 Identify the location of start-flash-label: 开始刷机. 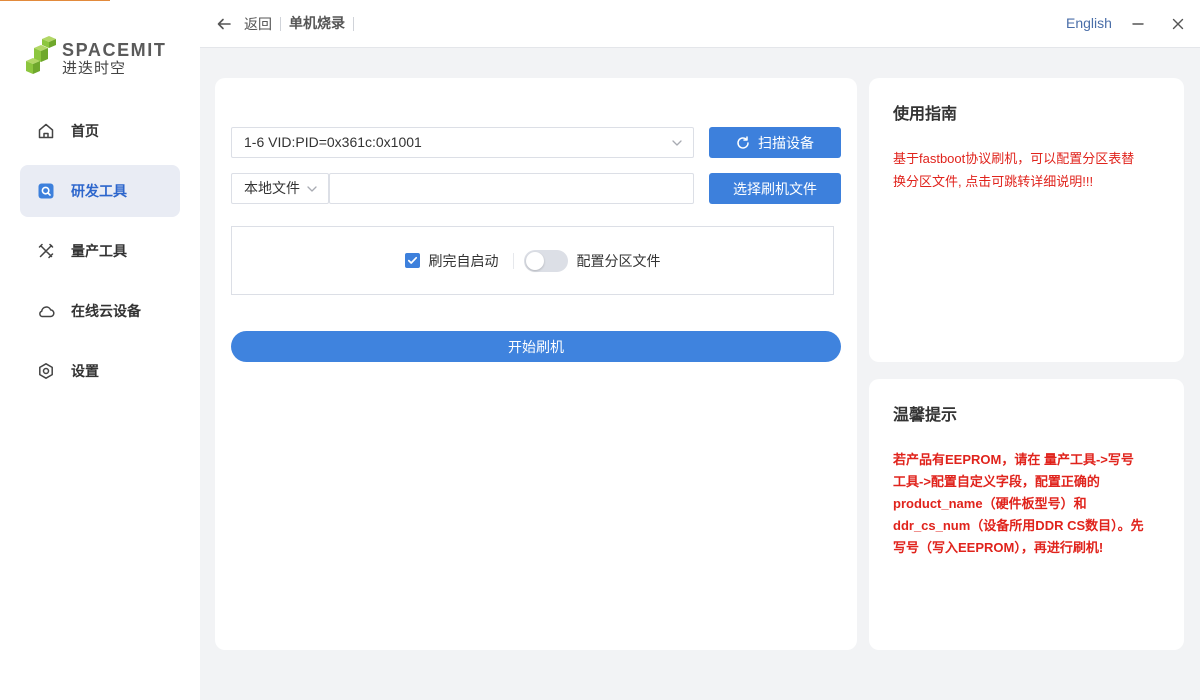
(536, 346).